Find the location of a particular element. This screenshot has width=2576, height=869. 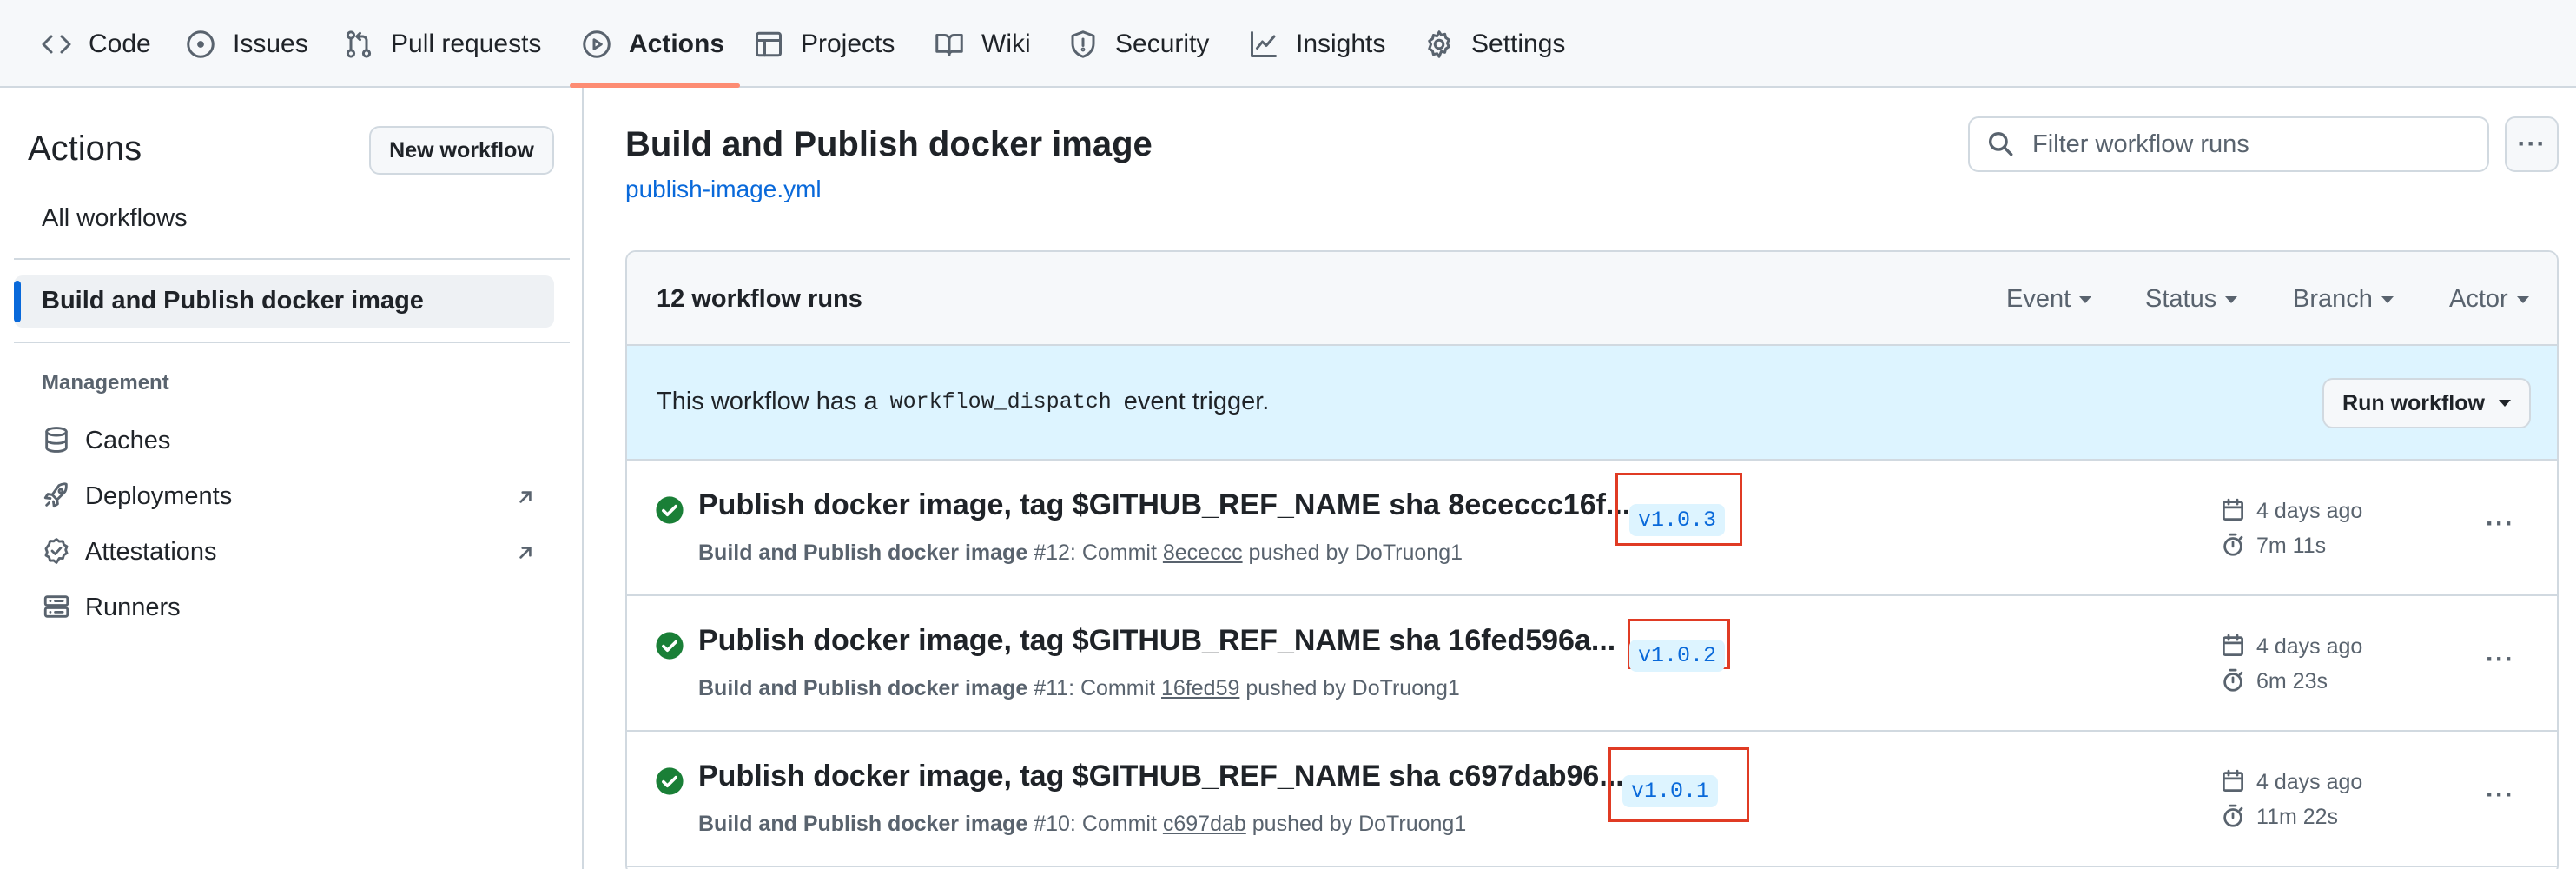

filter-runs-input is located at coordinates (2258, 144).